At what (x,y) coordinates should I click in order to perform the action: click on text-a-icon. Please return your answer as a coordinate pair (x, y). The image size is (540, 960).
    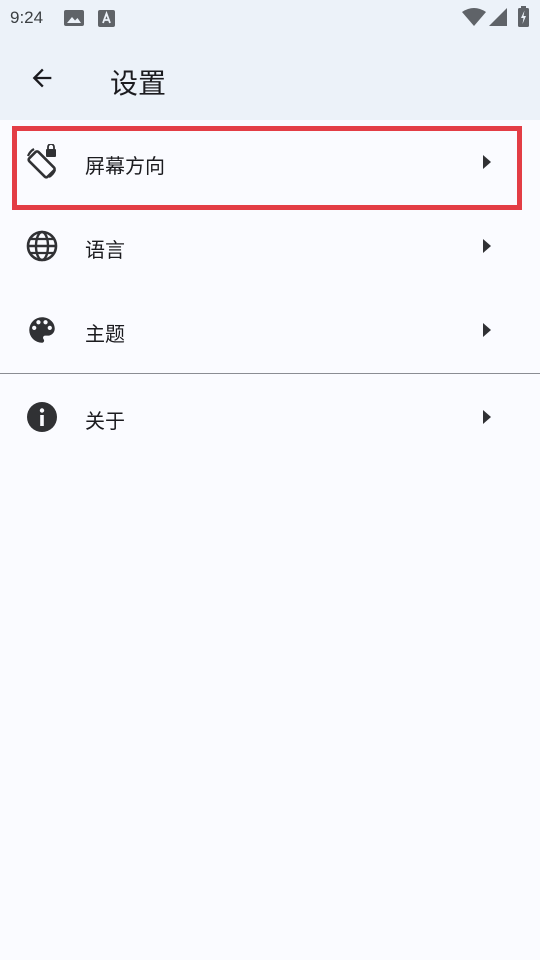
    Looking at the image, I should click on (106, 20).